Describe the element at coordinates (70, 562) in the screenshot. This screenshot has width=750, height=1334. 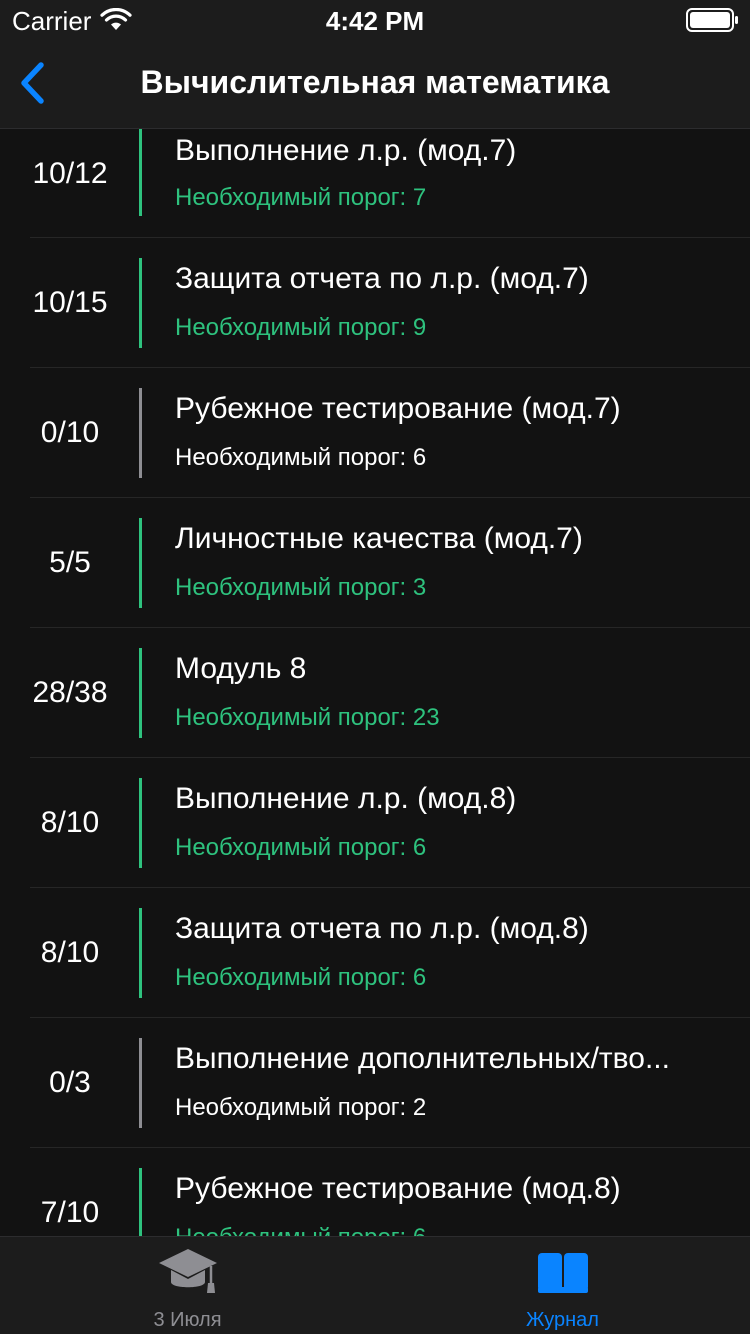
I see `score-label: 5/5` at that location.